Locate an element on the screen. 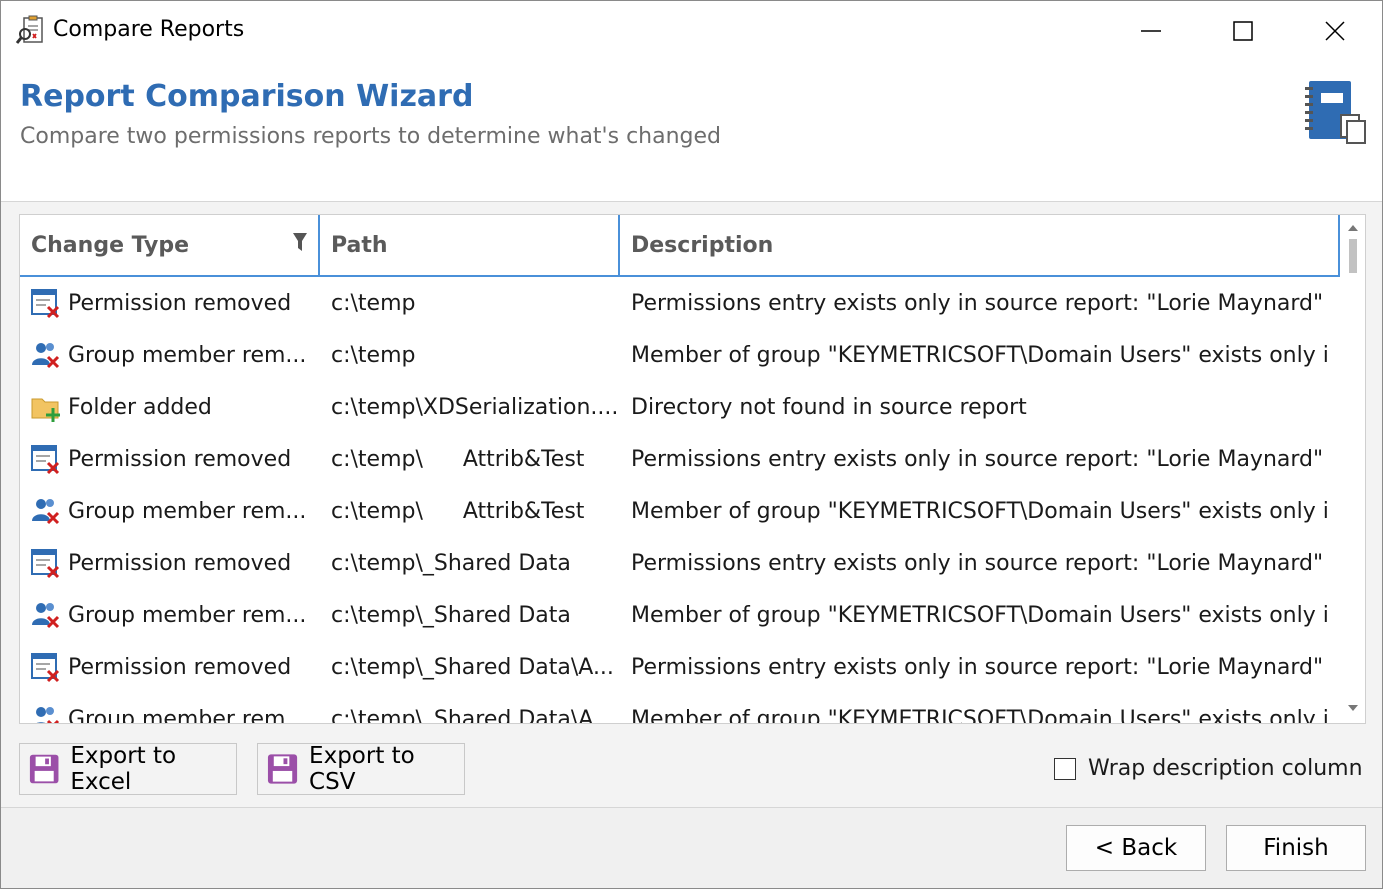  grid-header: Change Type Path Description is located at coordinates (680, 246).